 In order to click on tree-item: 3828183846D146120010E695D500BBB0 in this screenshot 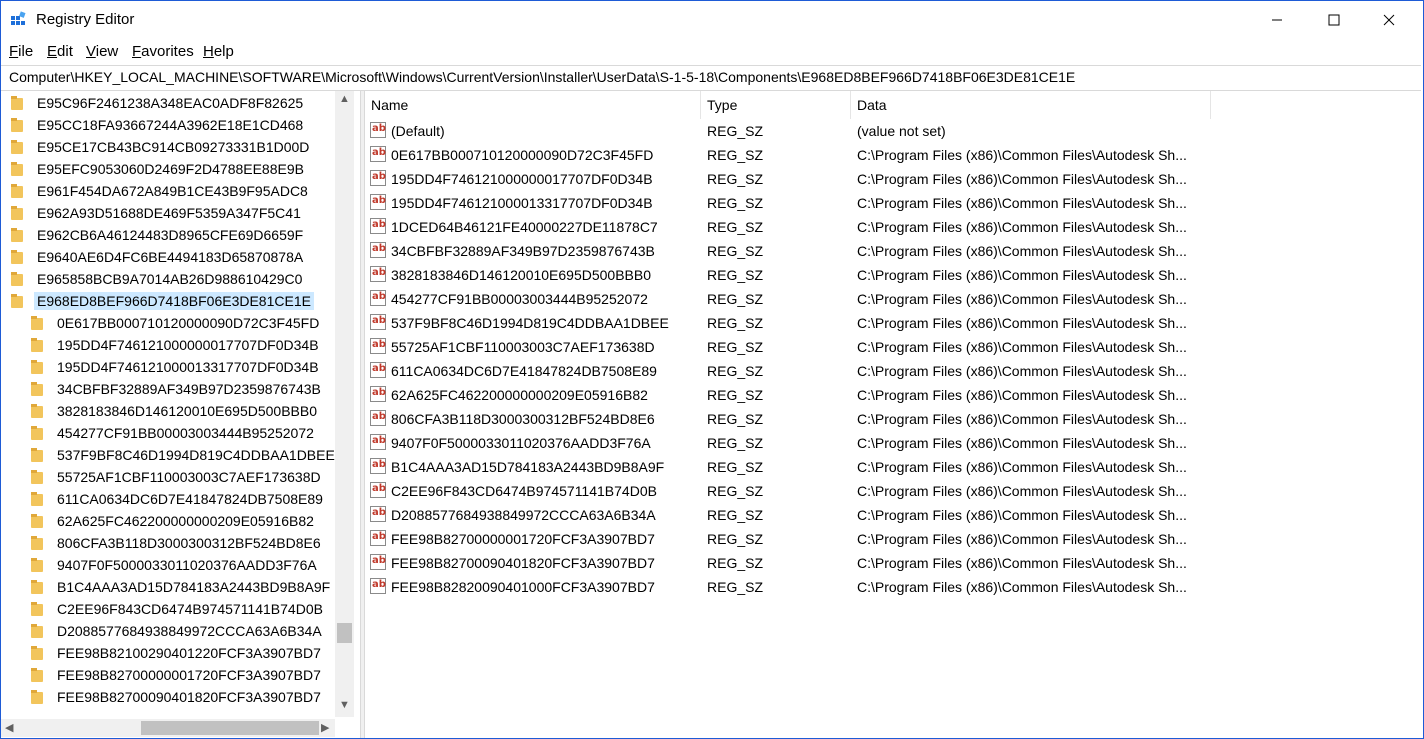, I will do `click(174, 411)`.